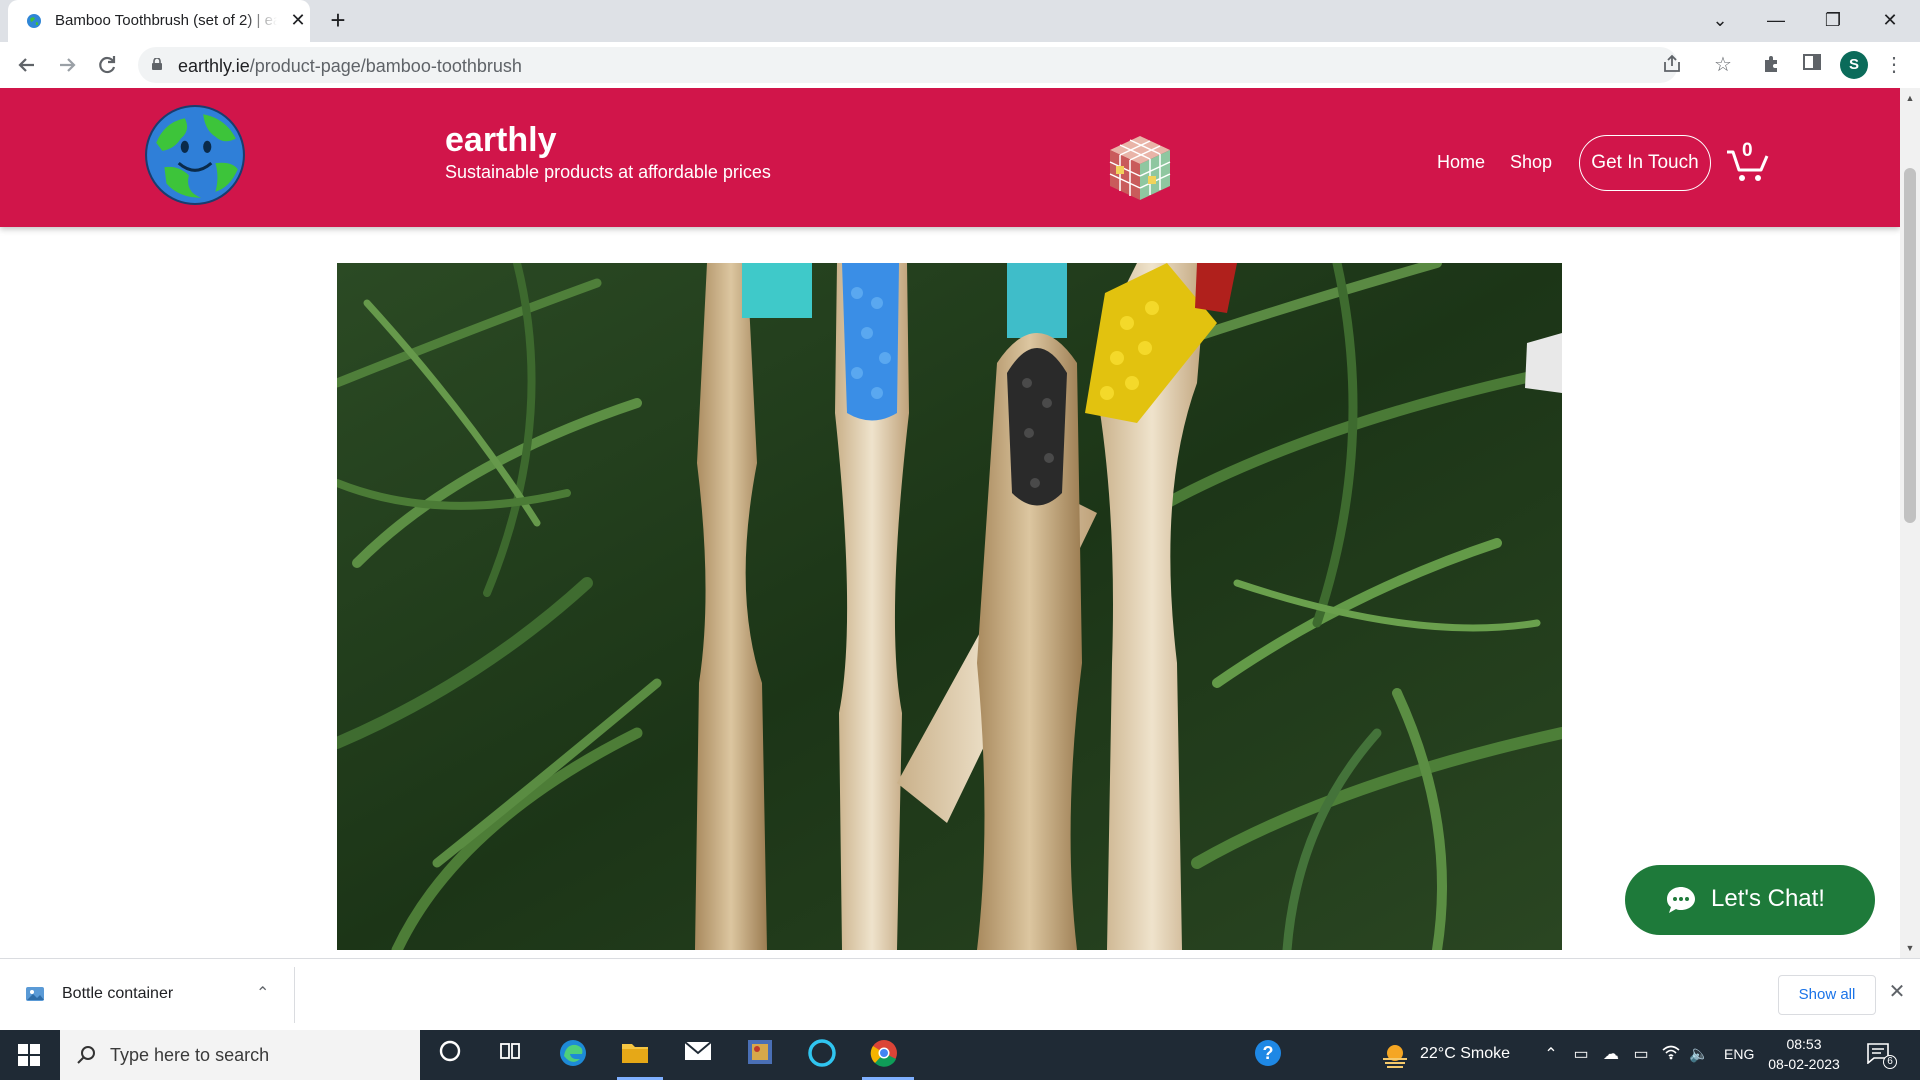 This screenshot has height=1080, width=1920. I want to click on download-file-name: Bottle container, so click(118, 993).